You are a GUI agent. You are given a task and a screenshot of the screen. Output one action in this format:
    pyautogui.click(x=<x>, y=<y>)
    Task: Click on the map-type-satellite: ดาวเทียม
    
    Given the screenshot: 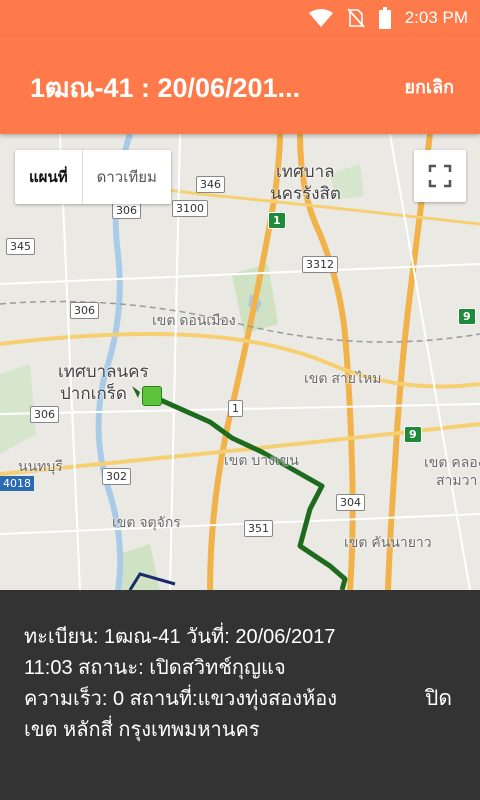 What is the action you would take?
    pyautogui.click(x=127, y=177)
    